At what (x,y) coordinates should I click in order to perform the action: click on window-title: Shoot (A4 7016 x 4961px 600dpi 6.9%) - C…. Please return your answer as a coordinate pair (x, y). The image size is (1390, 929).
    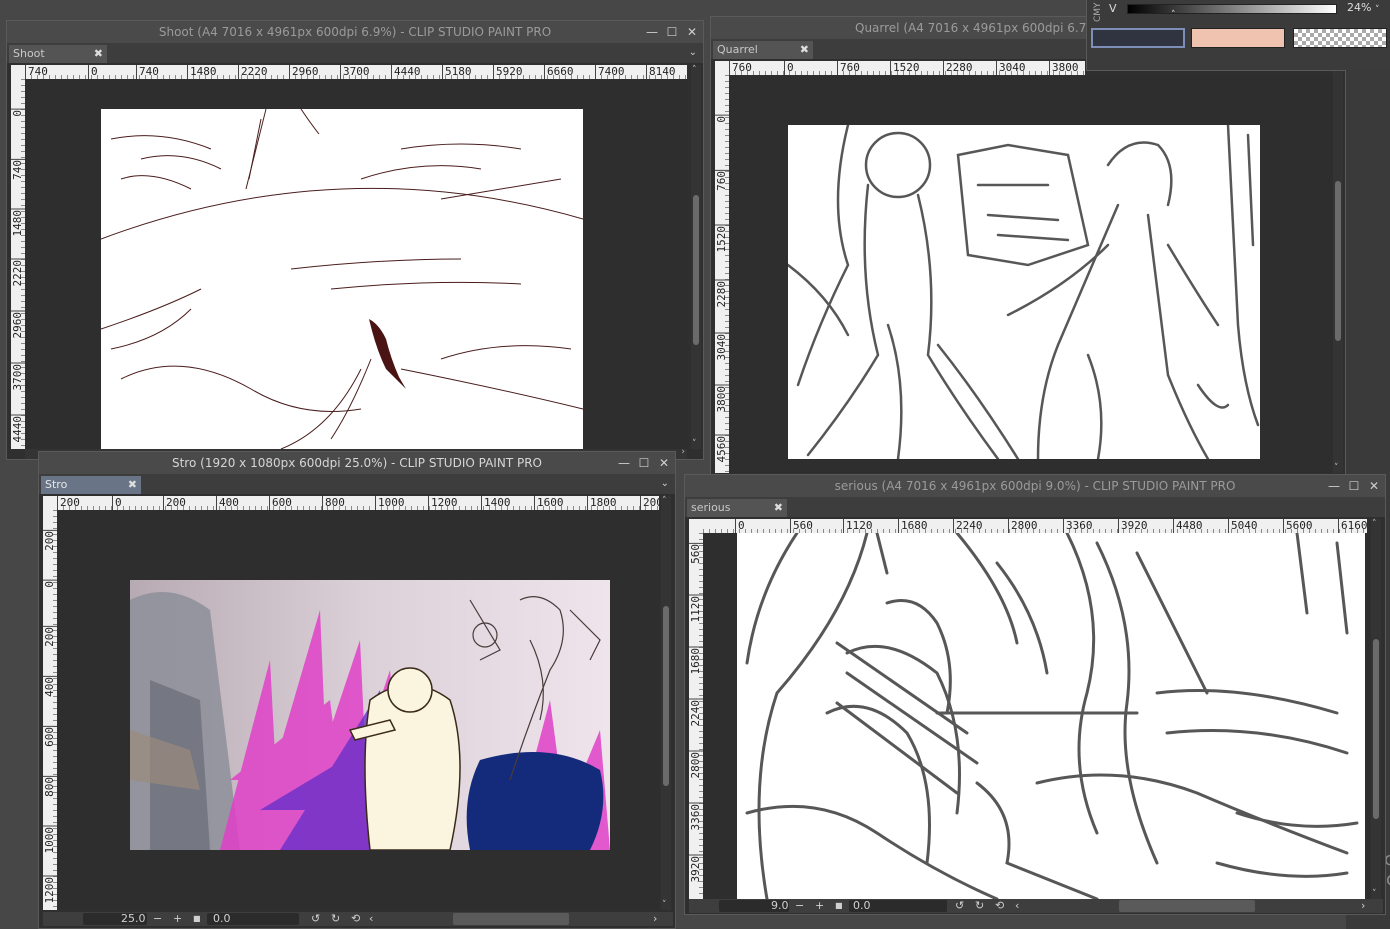
    Looking at the image, I should click on (355, 32).